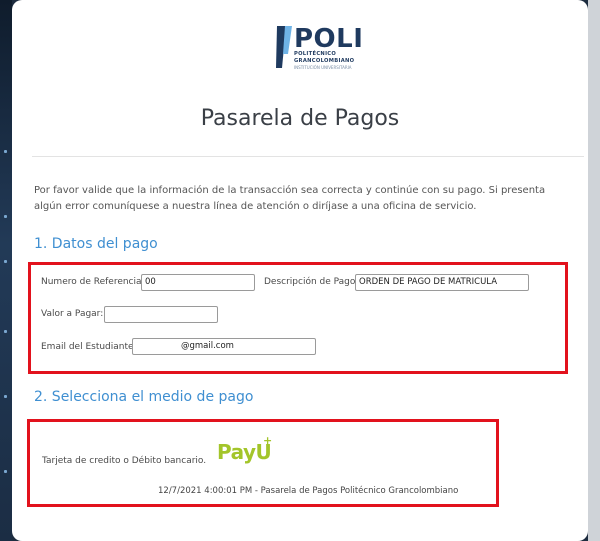 The height and width of the screenshot is (541, 600). I want to click on logo-wordmark: POLI, so click(329, 39).